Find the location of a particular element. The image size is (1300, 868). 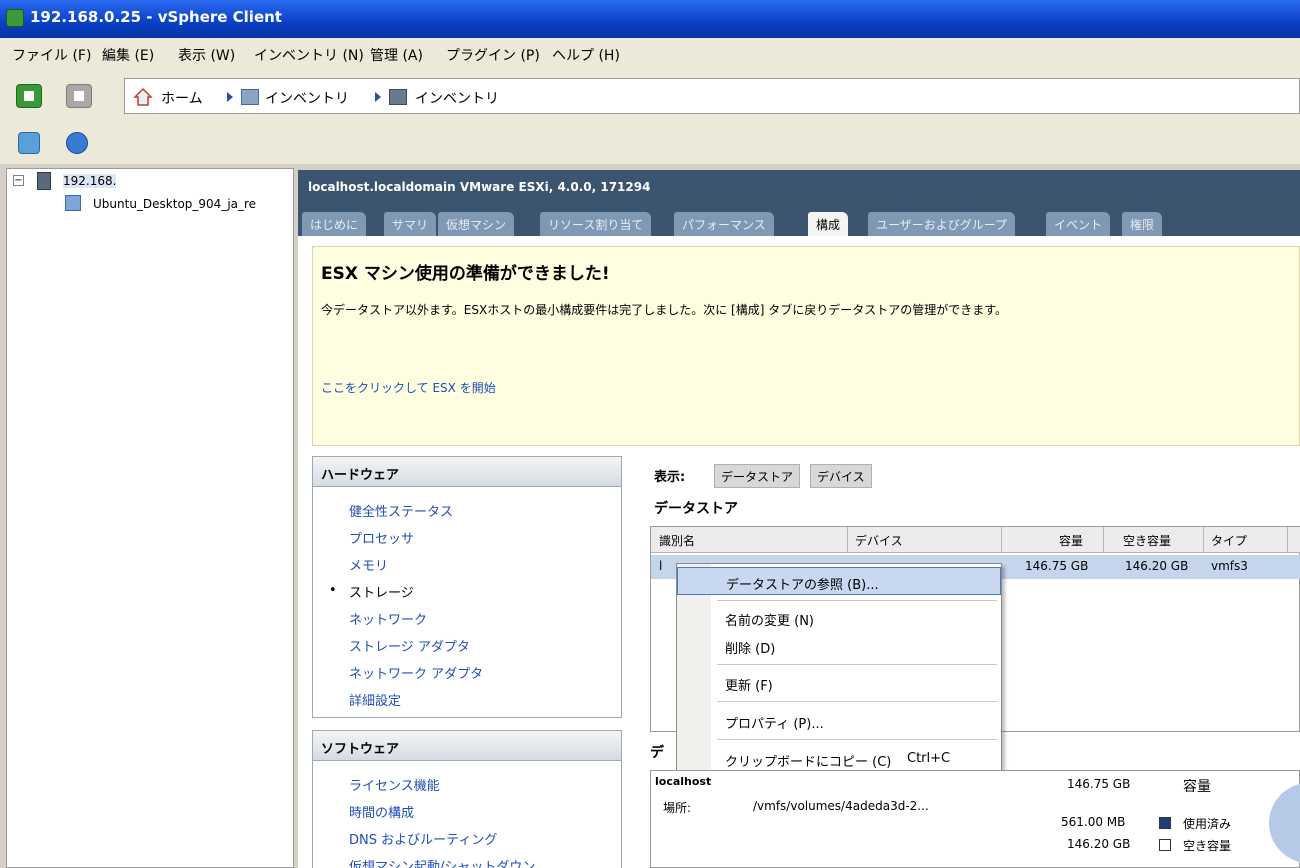

tab-users-groups: ユーザーおよびグループ is located at coordinates (942, 224).